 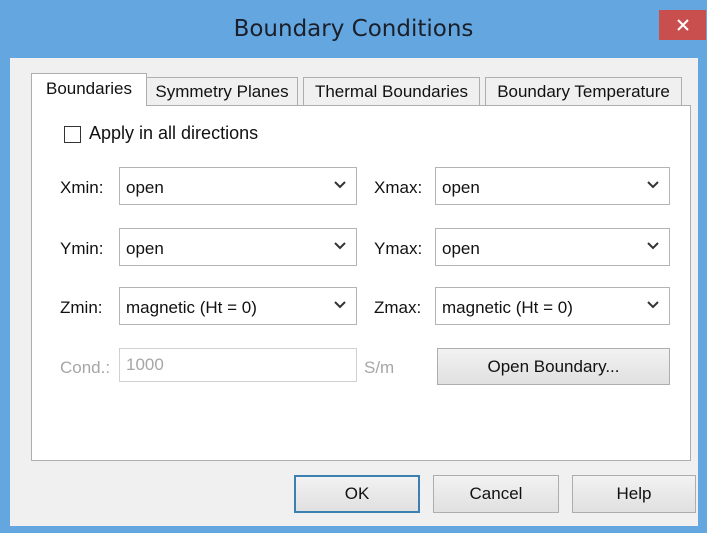 What do you see at coordinates (461, 248) in the screenshot?
I see `ymax-value: open` at bounding box center [461, 248].